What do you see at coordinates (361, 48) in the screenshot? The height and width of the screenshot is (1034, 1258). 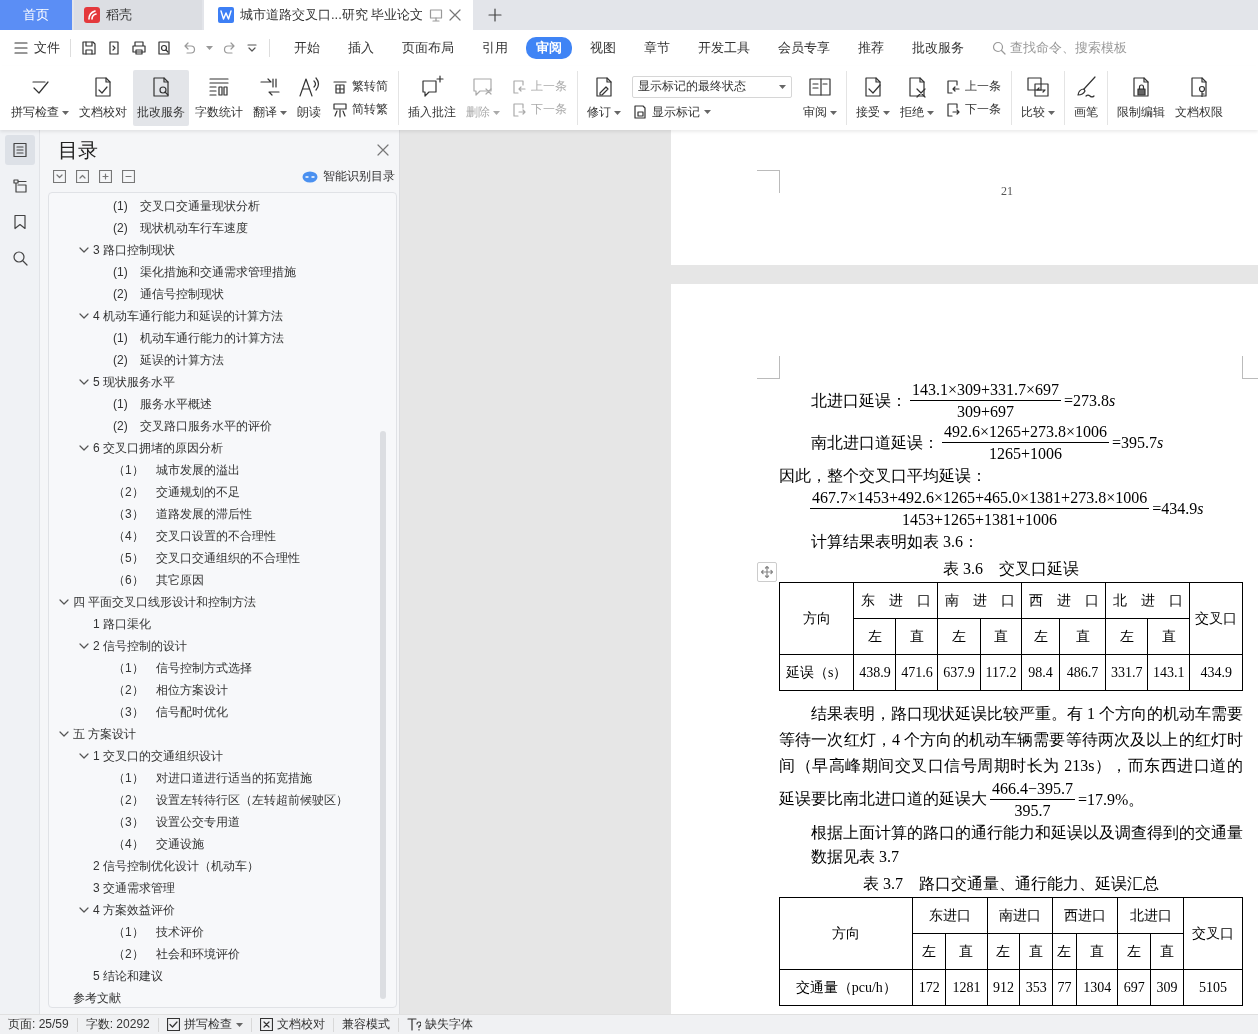 I see `menu-tab: 插入` at bounding box center [361, 48].